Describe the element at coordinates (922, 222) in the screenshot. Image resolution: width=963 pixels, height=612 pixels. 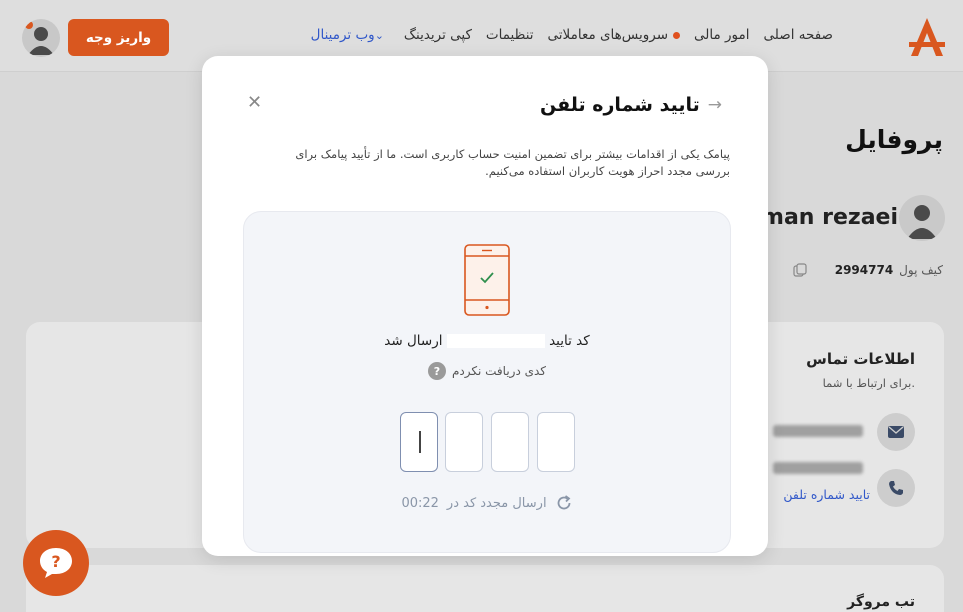
I see `user-icon` at that location.